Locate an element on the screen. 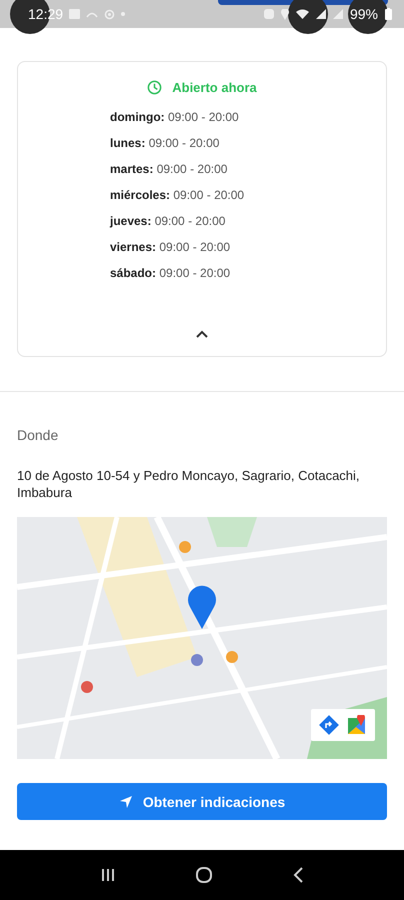  cast-icon is located at coordinates (92, 14).